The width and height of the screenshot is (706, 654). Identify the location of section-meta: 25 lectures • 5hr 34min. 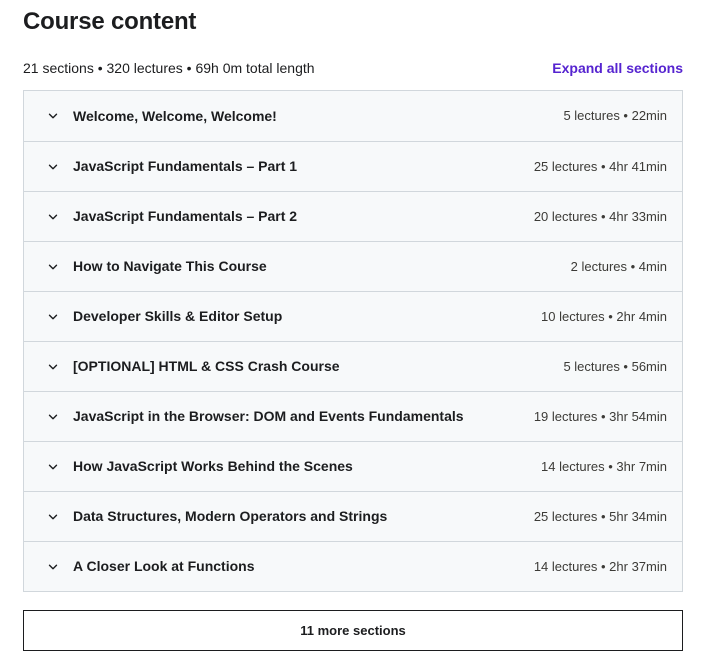
(600, 516).